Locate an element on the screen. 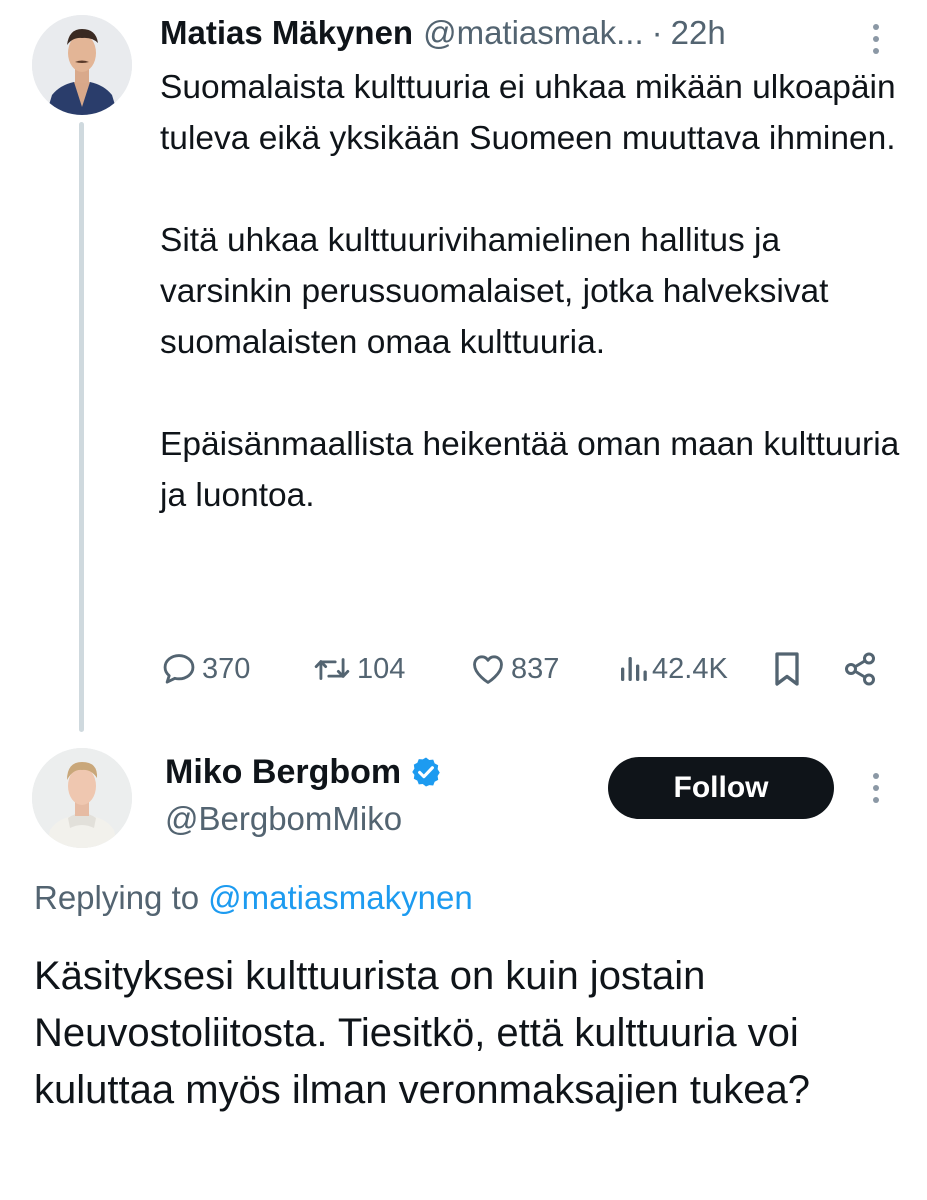  parent-timestamp: 22h is located at coordinates (698, 33).